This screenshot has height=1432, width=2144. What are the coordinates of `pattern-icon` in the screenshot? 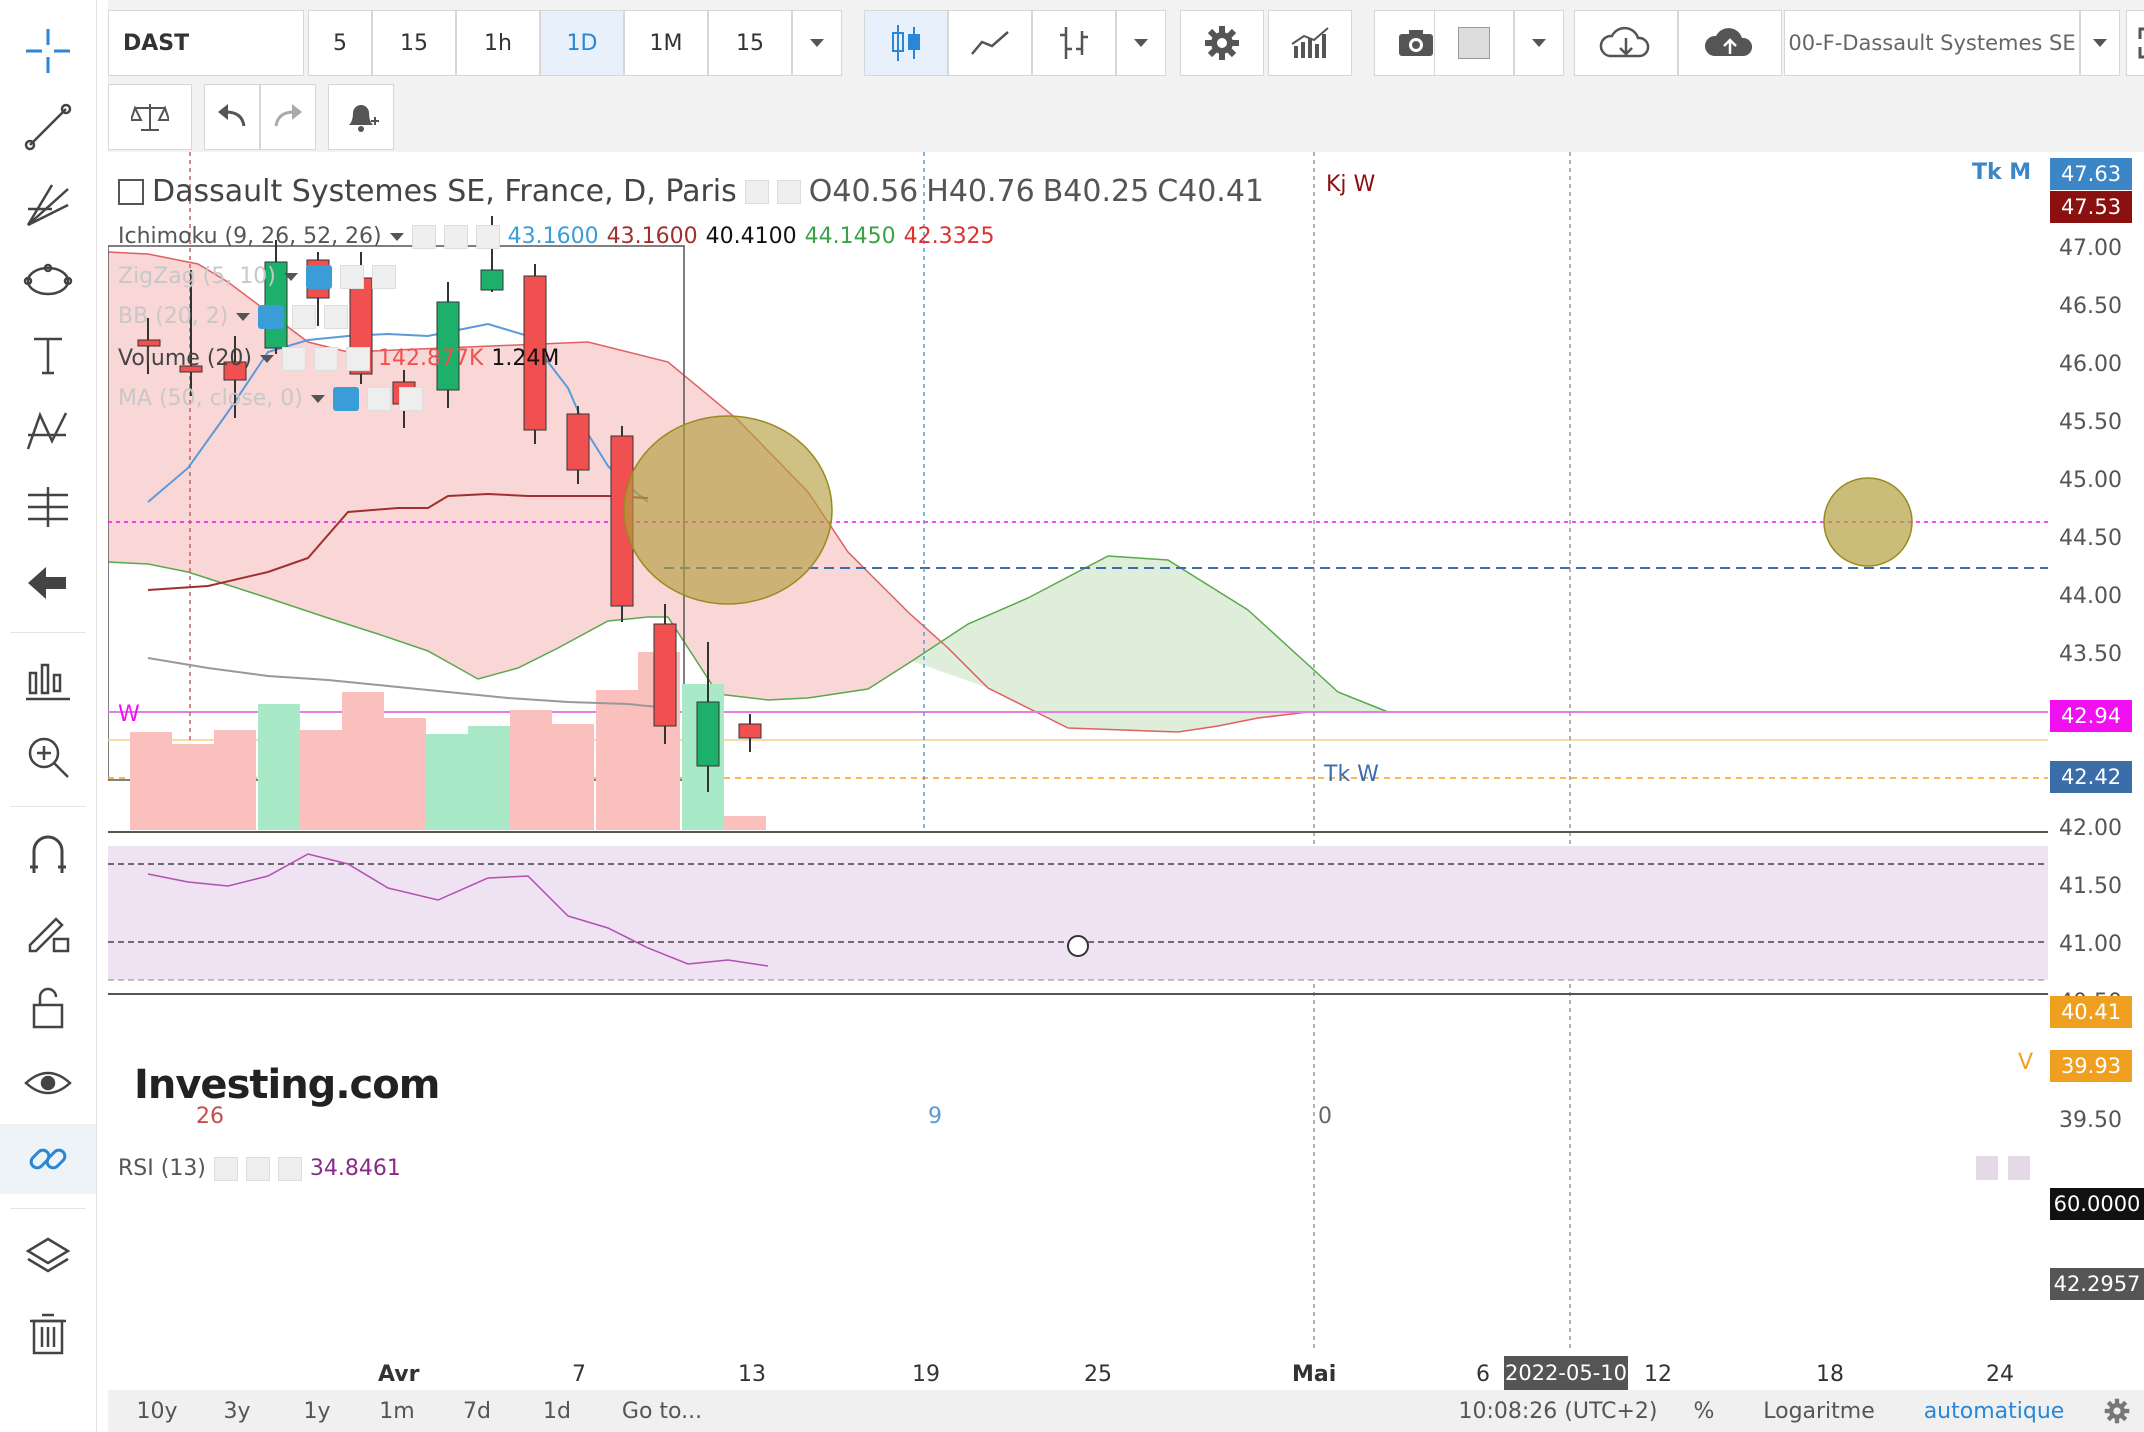 It's located at (48, 431).